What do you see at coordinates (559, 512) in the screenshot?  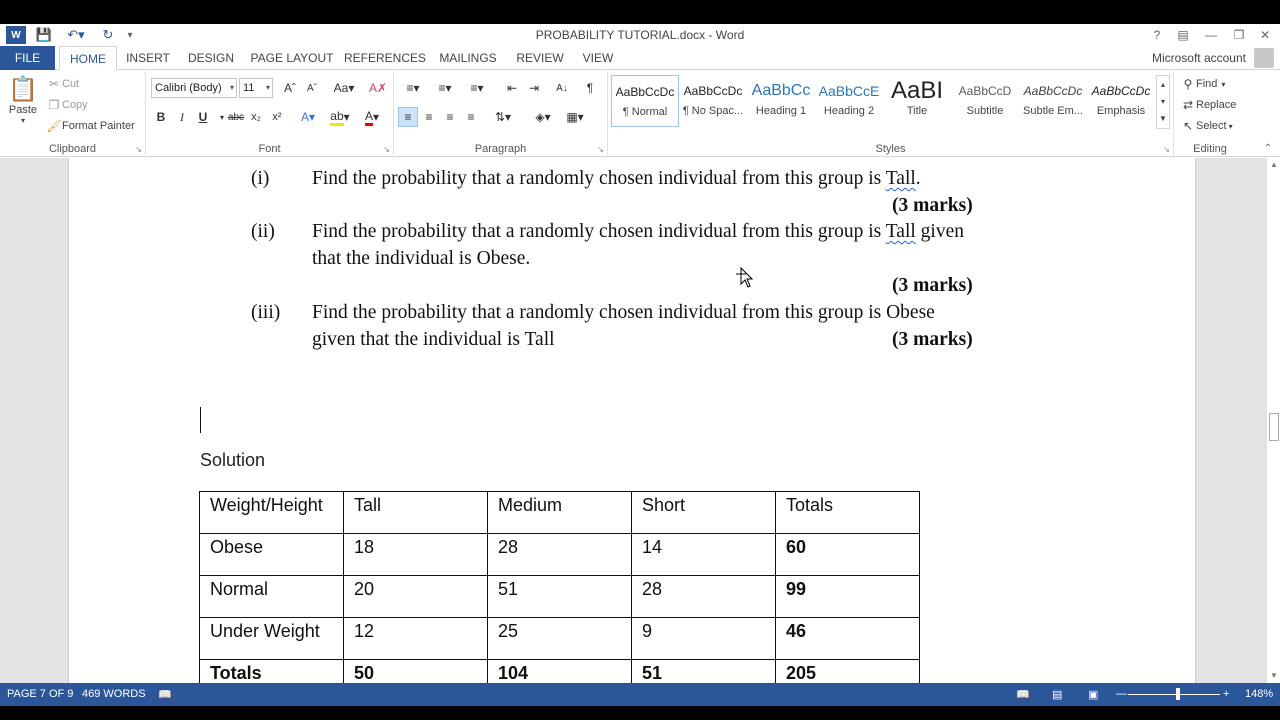 I see `table-cell: Medium` at bounding box center [559, 512].